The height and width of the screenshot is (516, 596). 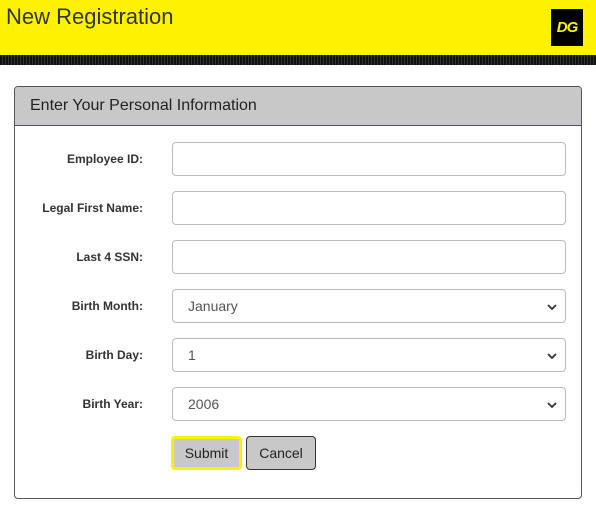 What do you see at coordinates (369, 257) in the screenshot?
I see `ssn-input` at bounding box center [369, 257].